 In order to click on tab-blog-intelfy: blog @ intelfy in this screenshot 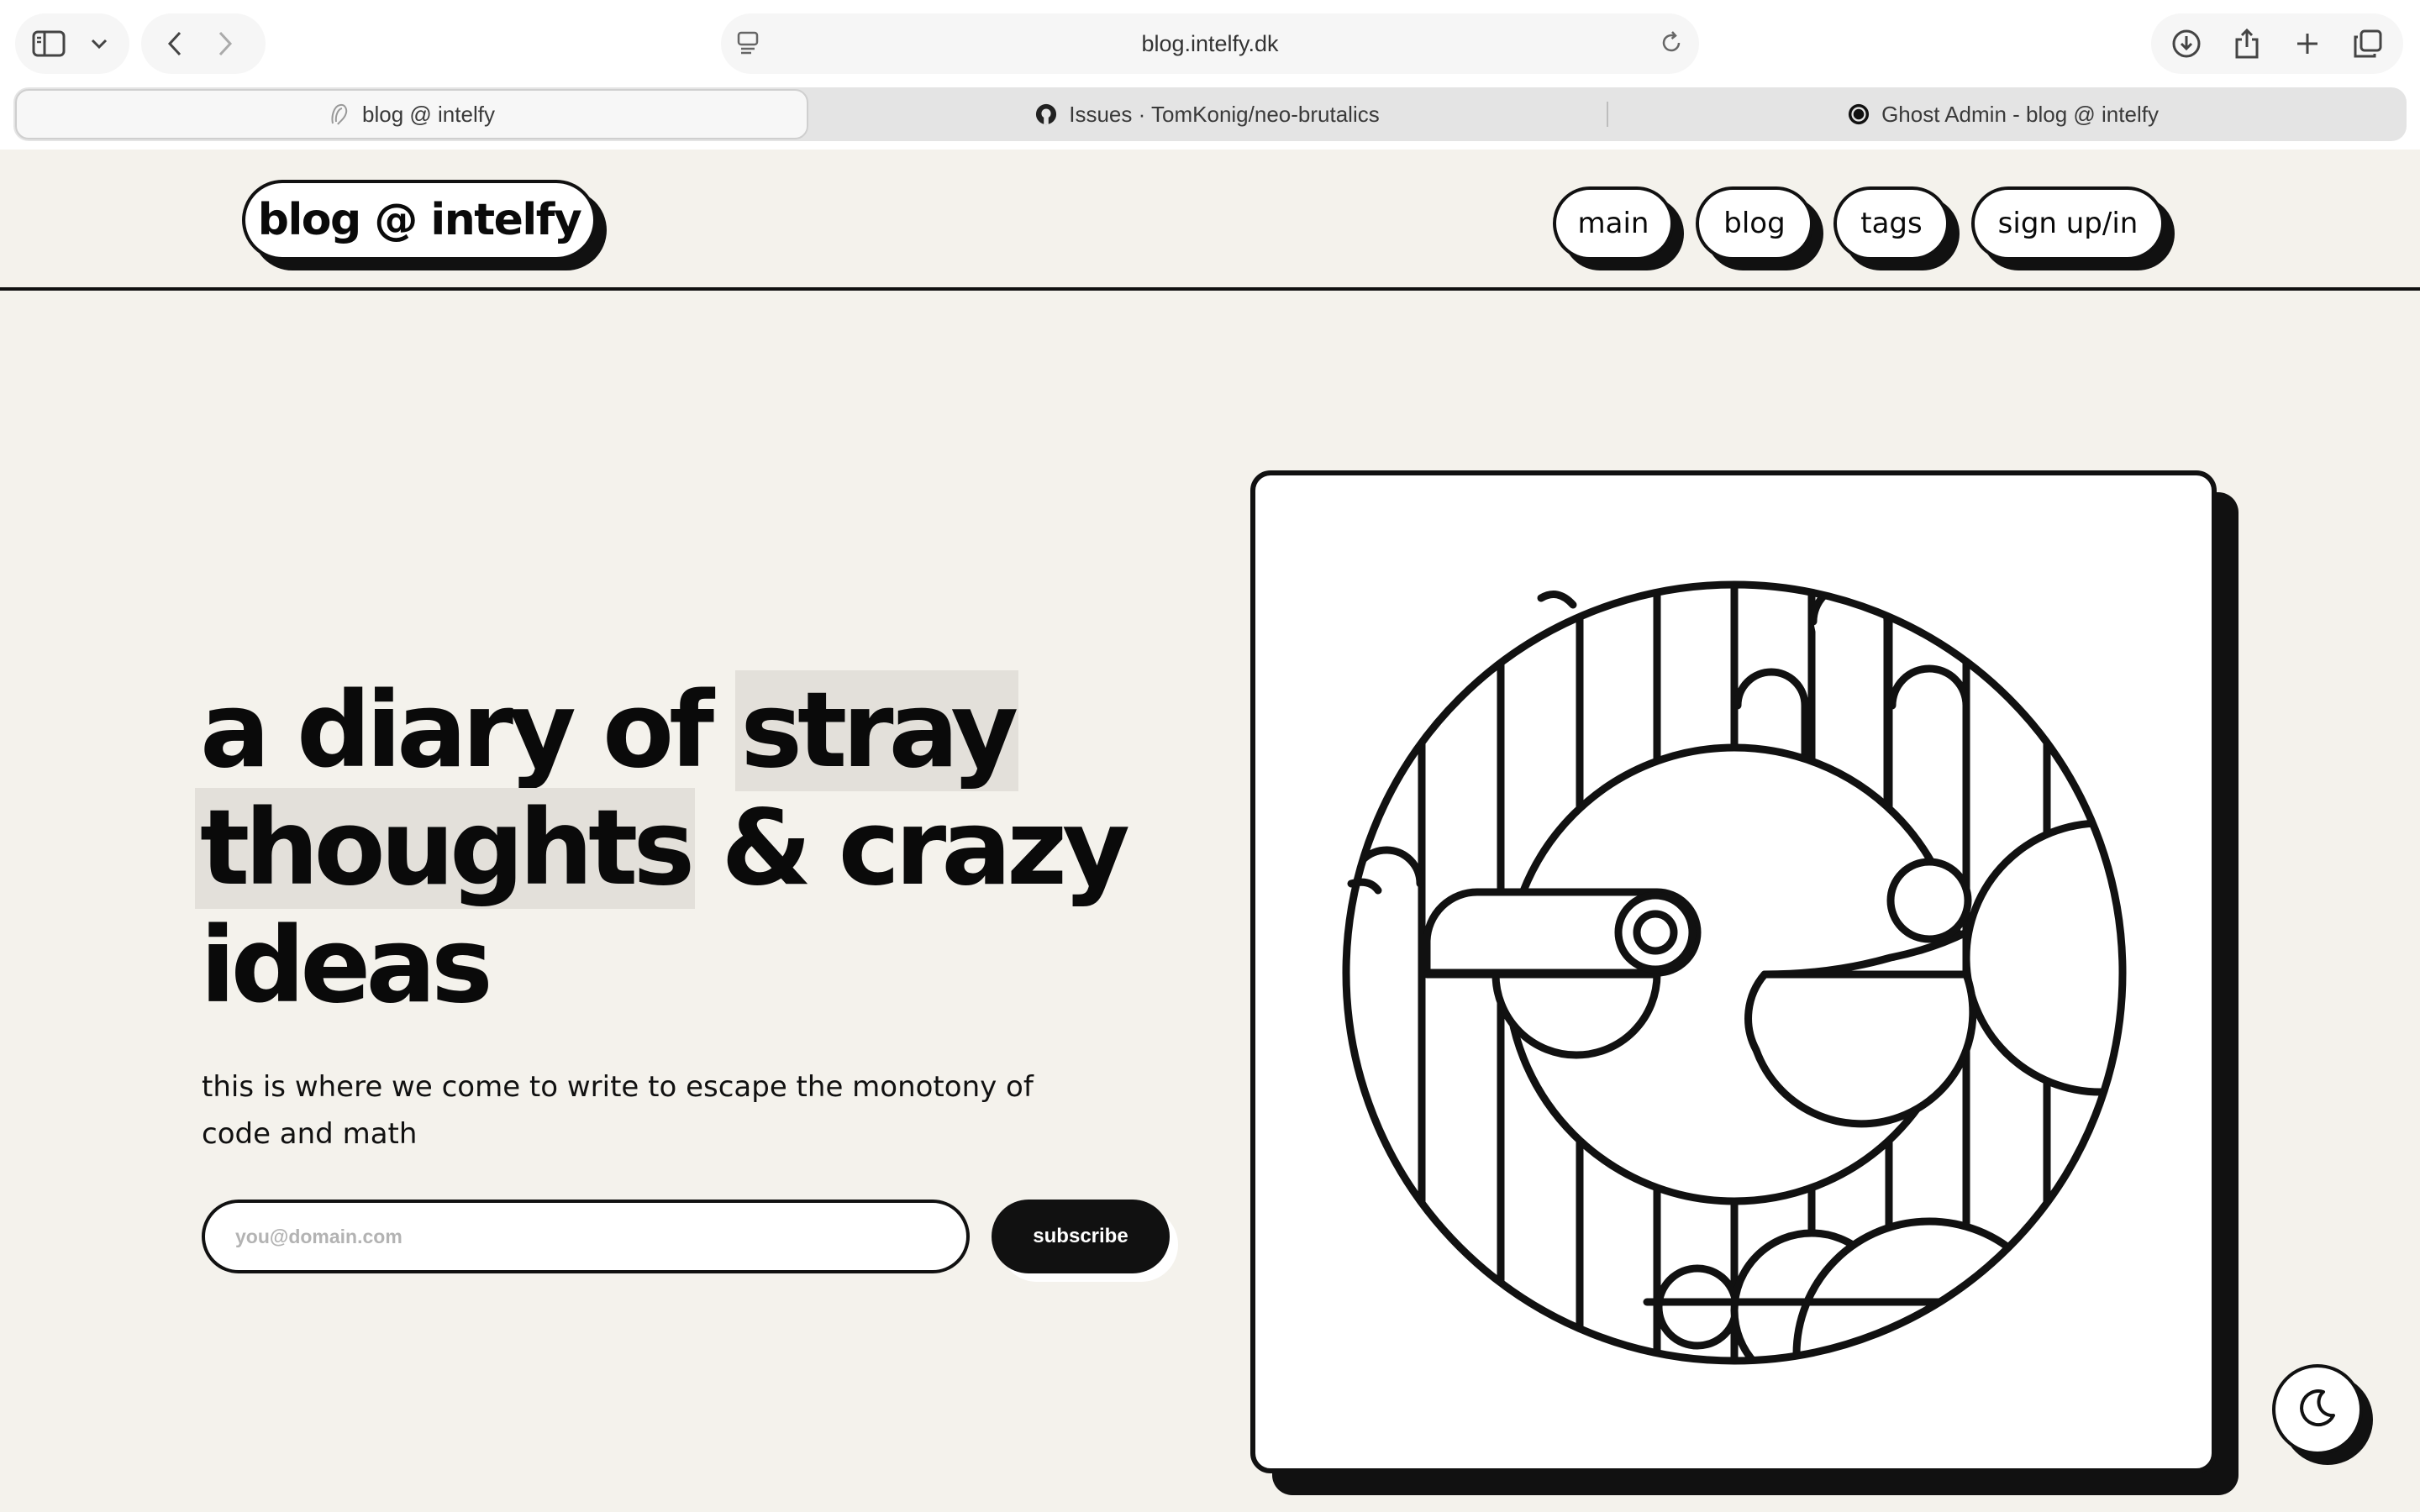, I will do `click(412, 114)`.